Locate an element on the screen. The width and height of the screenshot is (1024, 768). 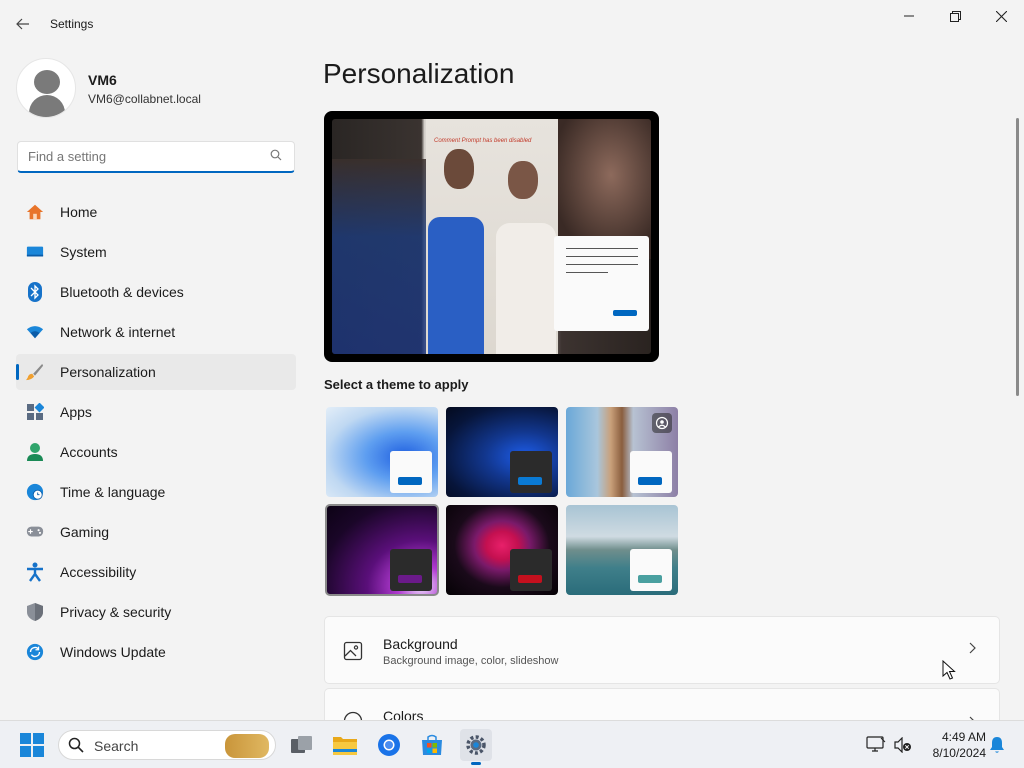
desktop-preview: Comment Prompt has been disabled is located at coordinates (491, 236).